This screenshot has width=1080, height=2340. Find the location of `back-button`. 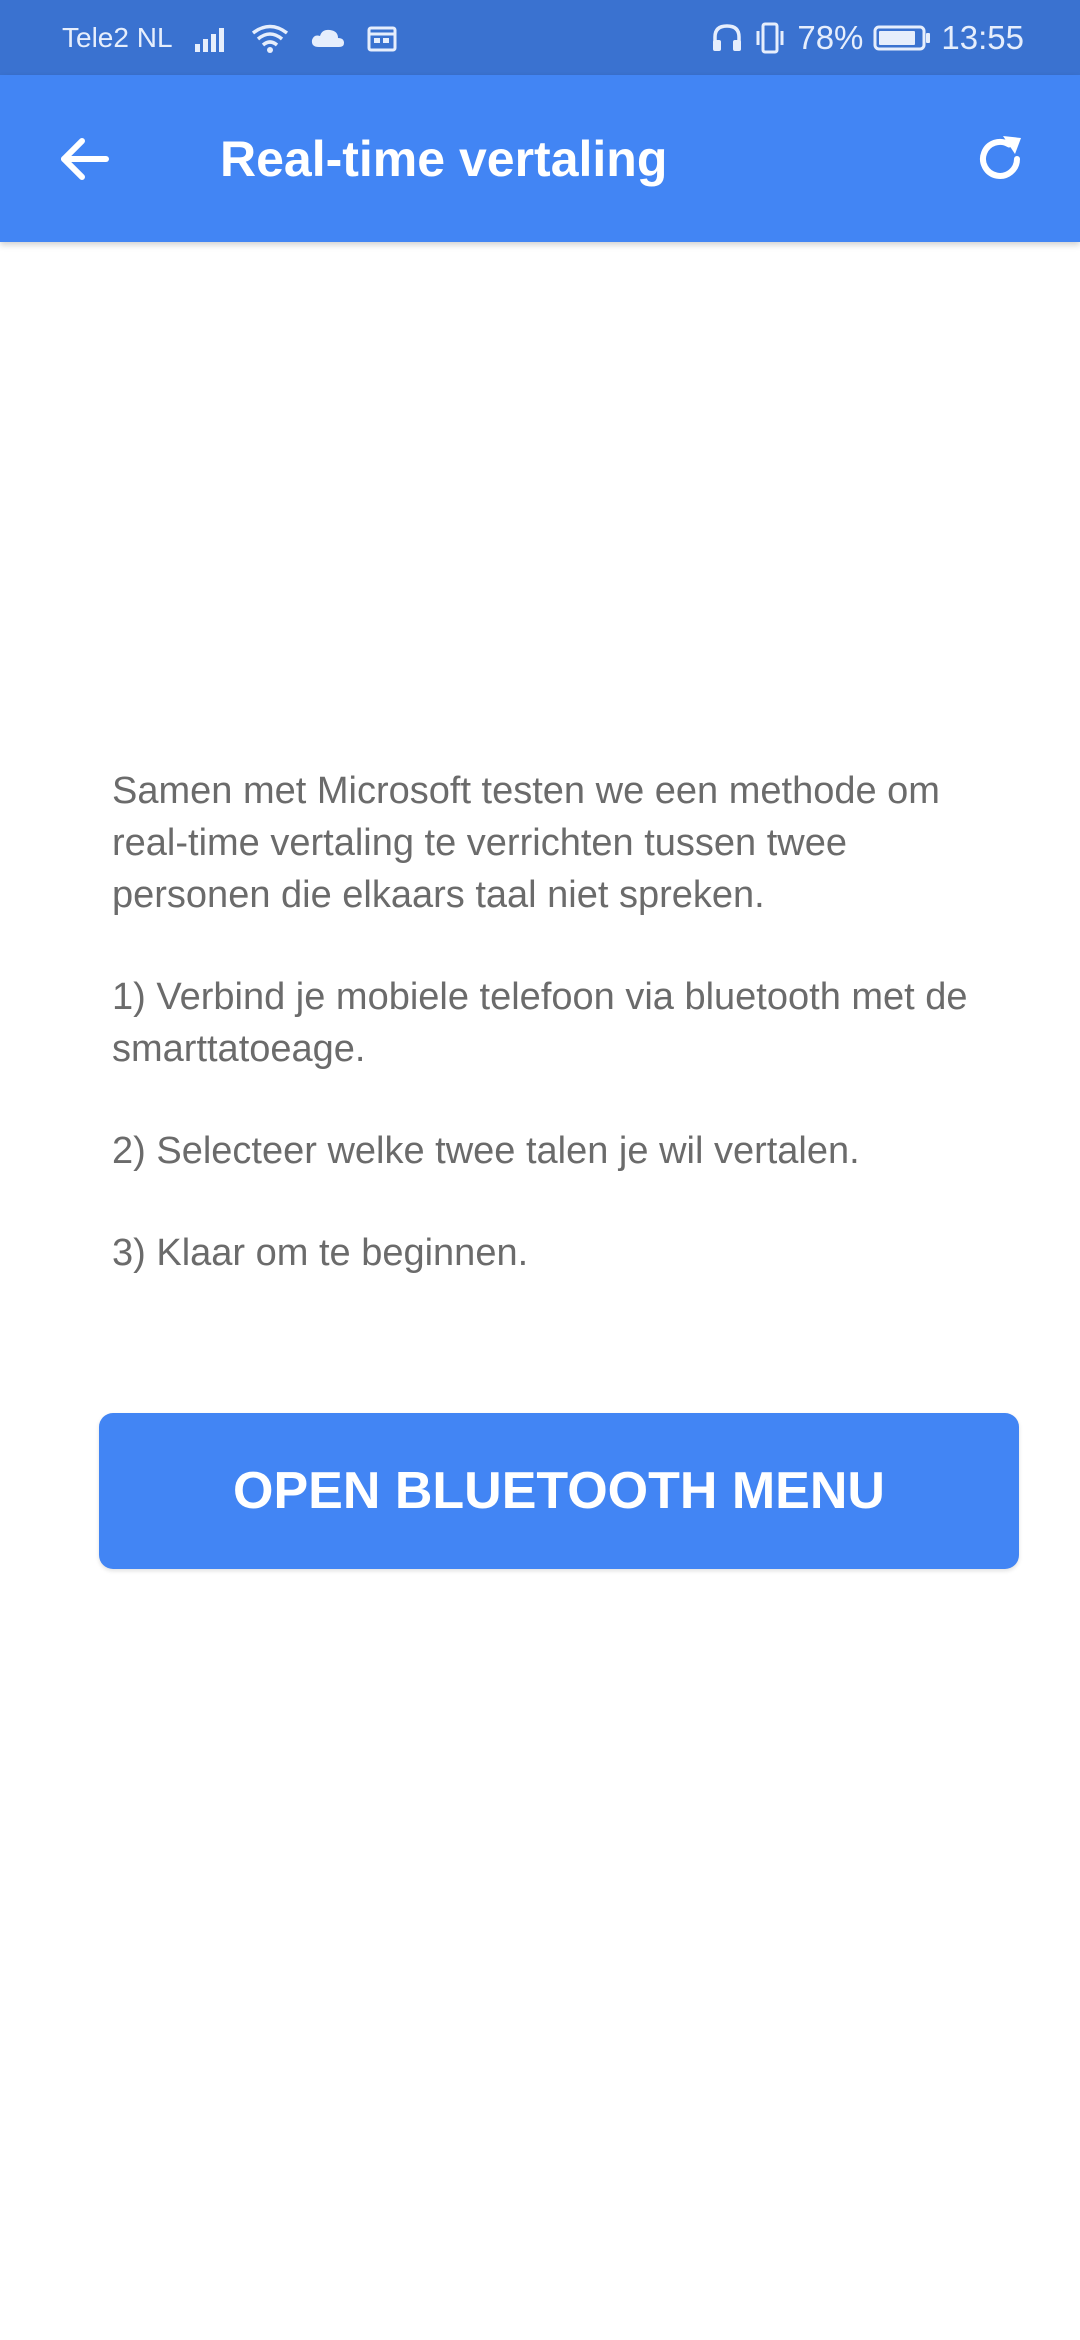

back-button is located at coordinates (84, 159).